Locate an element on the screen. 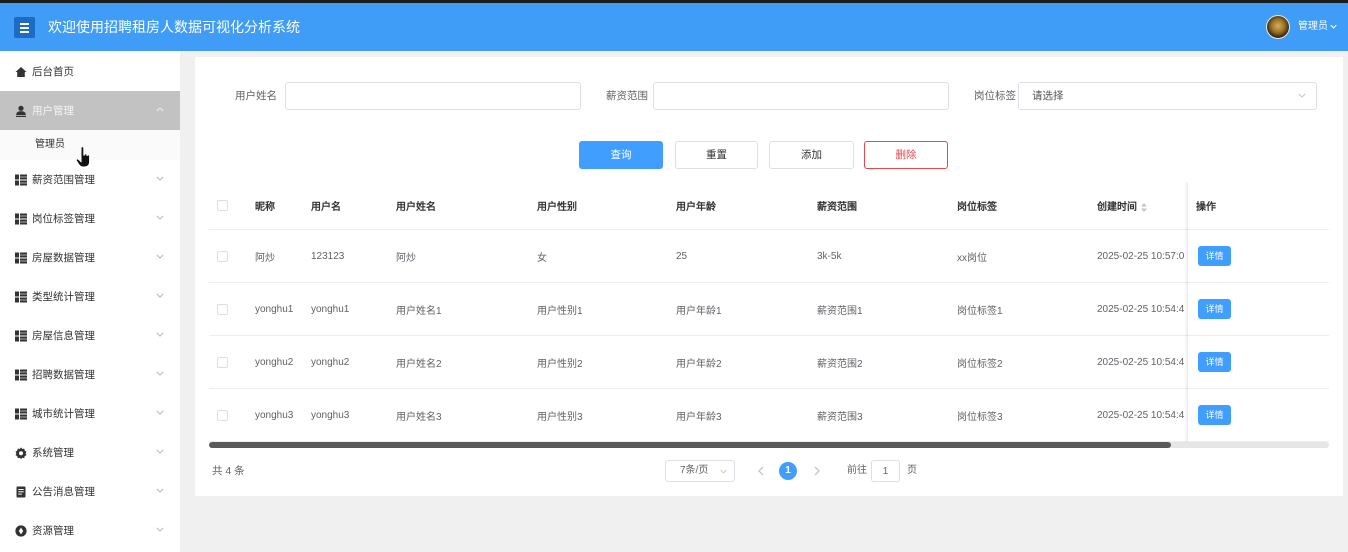 This screenshot has height=552, width=1348. delete-button: 删除 is located at coordinates (906, 155).